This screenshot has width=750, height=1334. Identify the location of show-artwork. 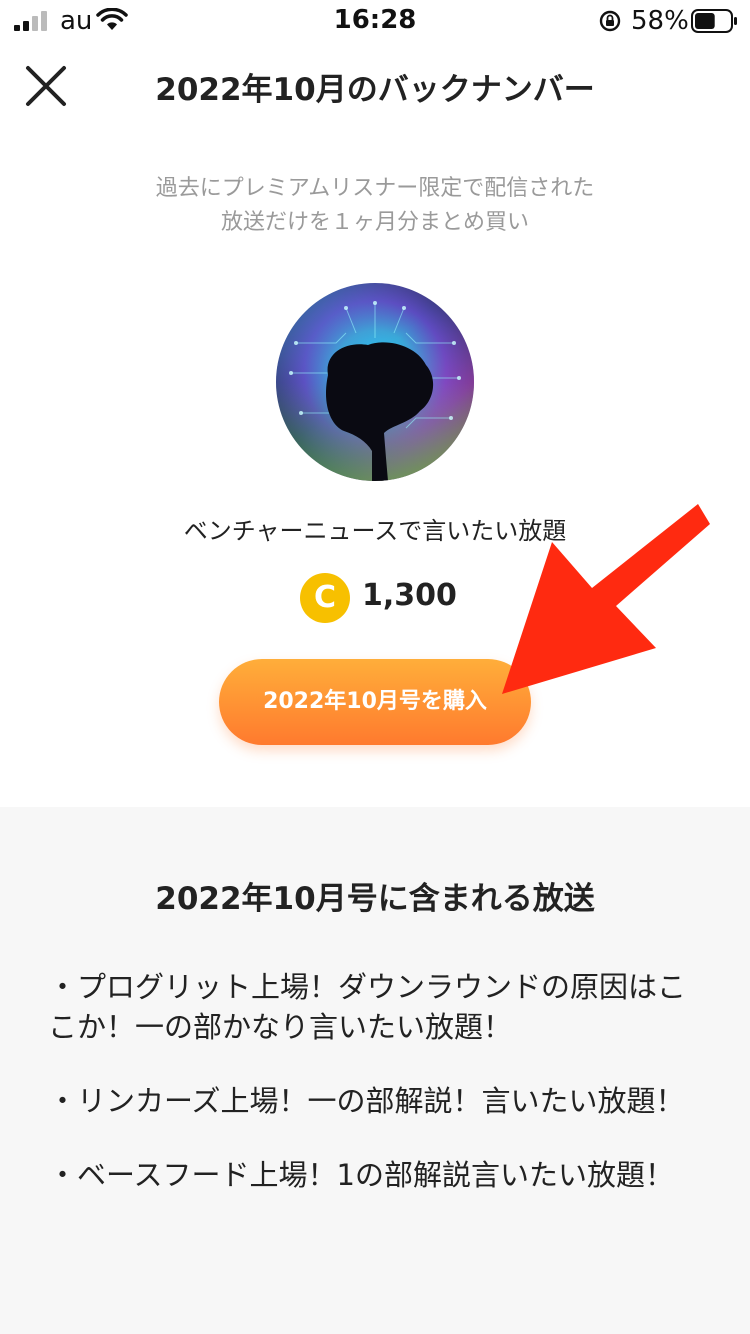
(375, 382).